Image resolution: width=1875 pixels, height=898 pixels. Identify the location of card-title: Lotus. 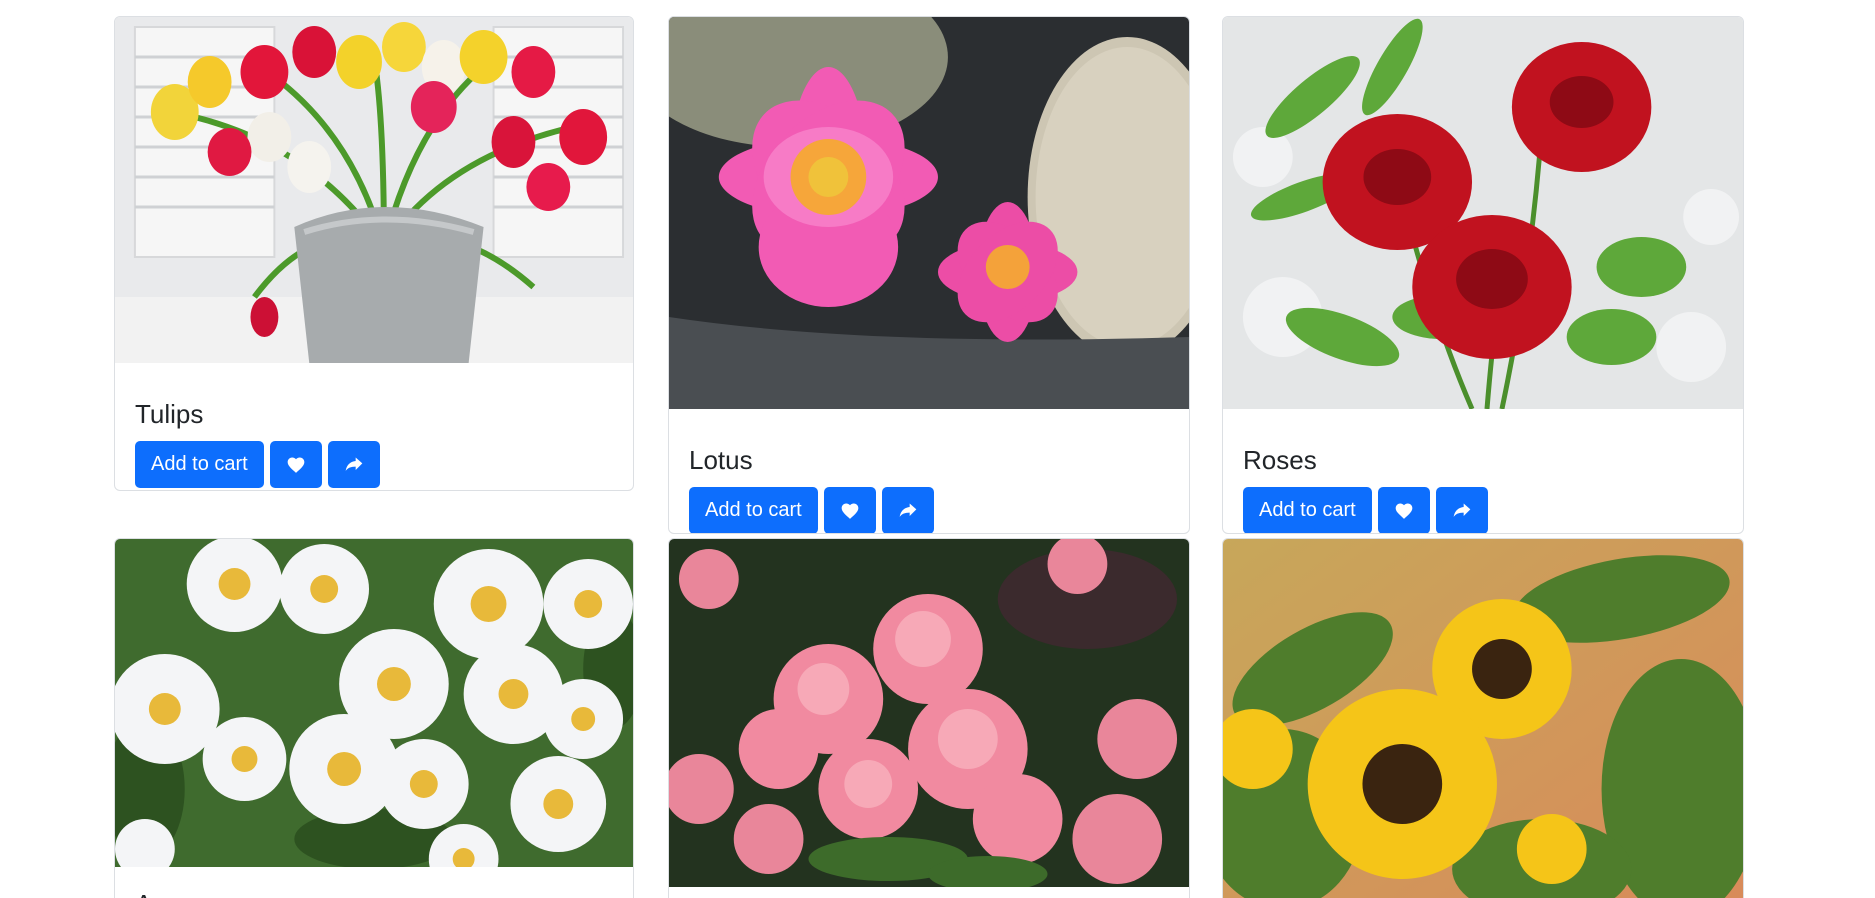
(721, 460).